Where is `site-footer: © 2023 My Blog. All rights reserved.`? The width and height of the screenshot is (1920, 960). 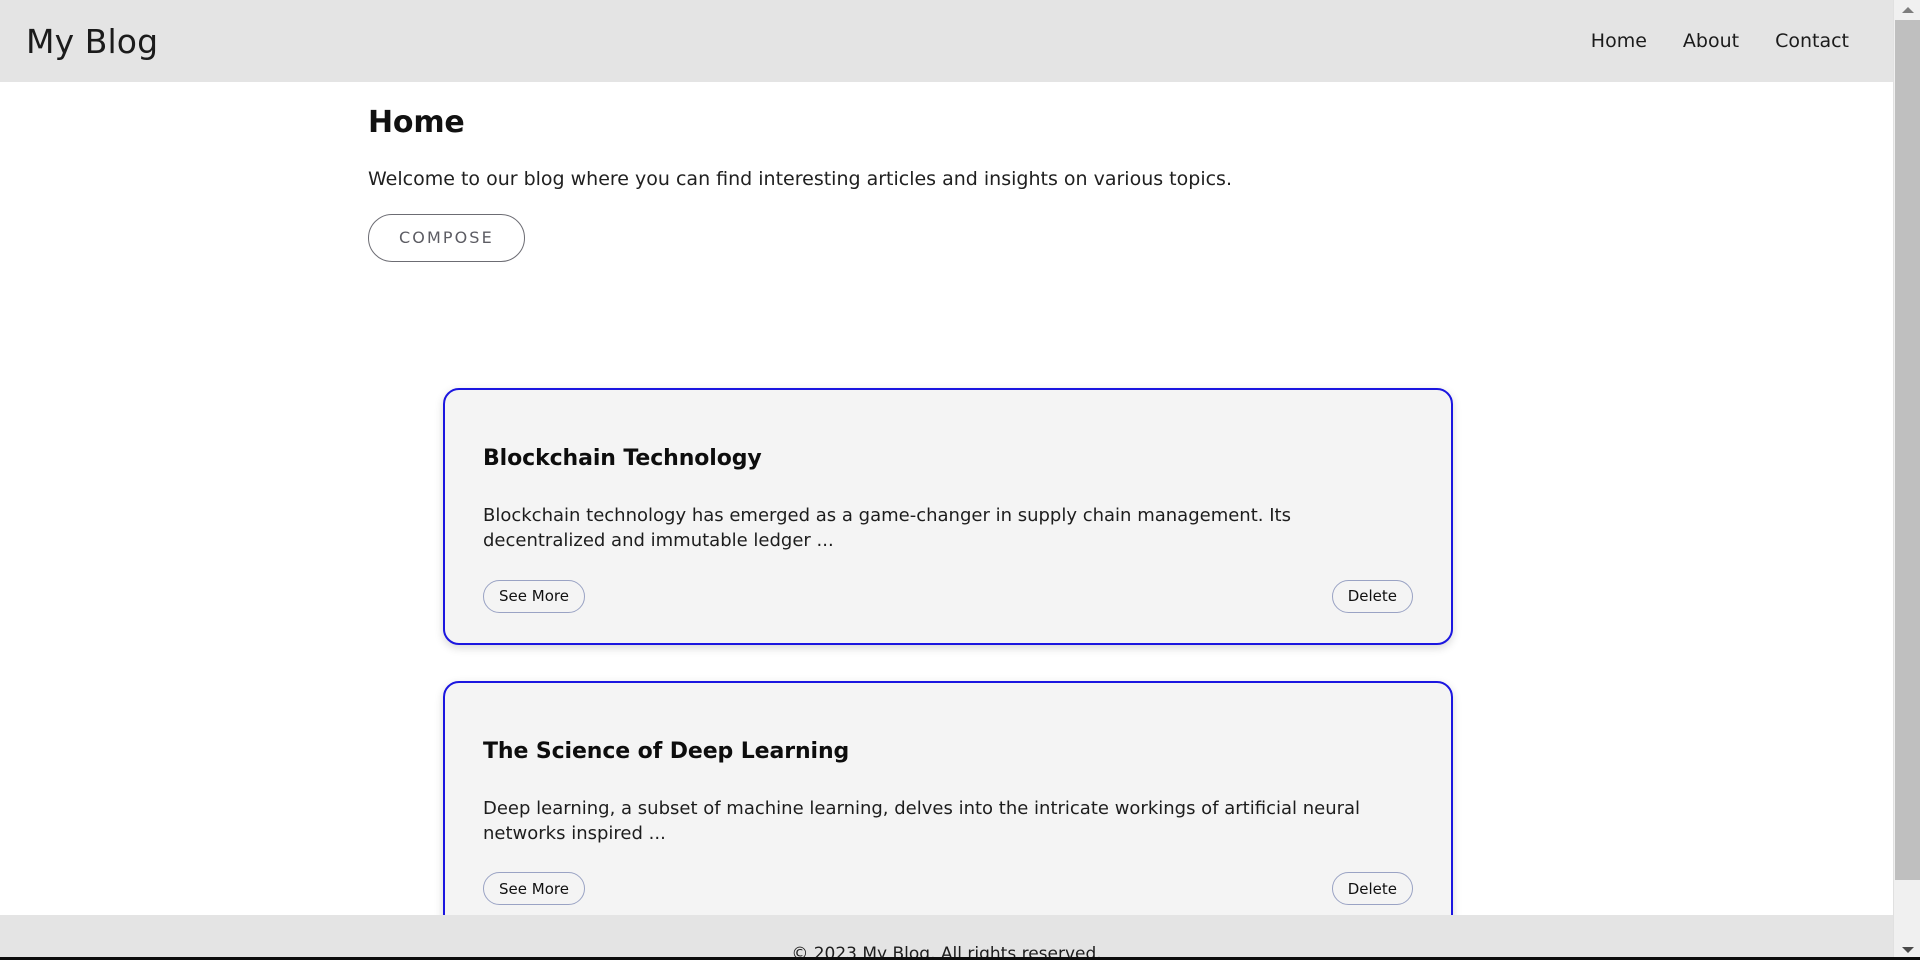
site-footer: © 2023 My Blog. All rights reserved. is located at coordinates (946, 937).